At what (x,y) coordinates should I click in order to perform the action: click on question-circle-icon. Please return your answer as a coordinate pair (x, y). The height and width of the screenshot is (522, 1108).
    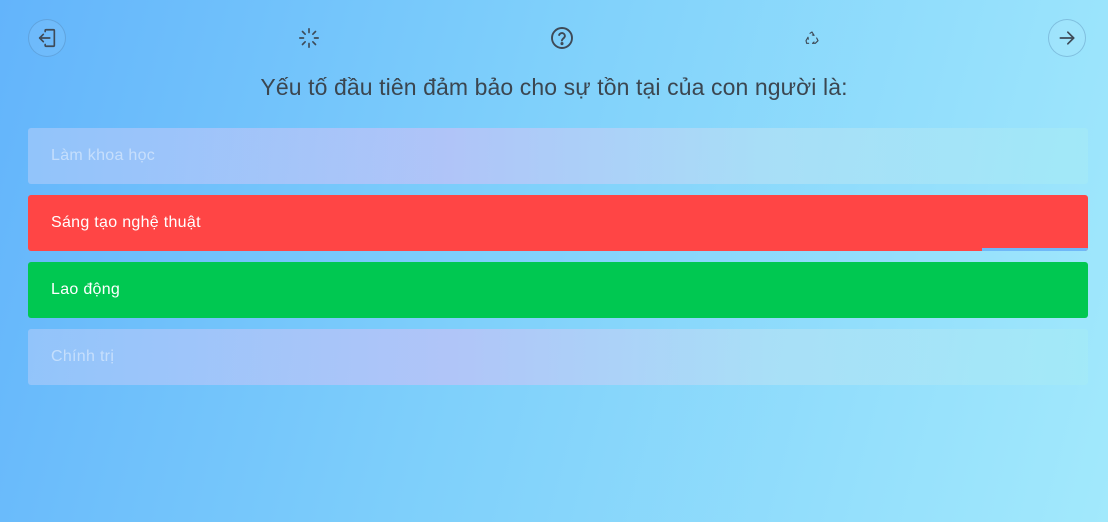
    Looking at the image, I should click on (562, 38).